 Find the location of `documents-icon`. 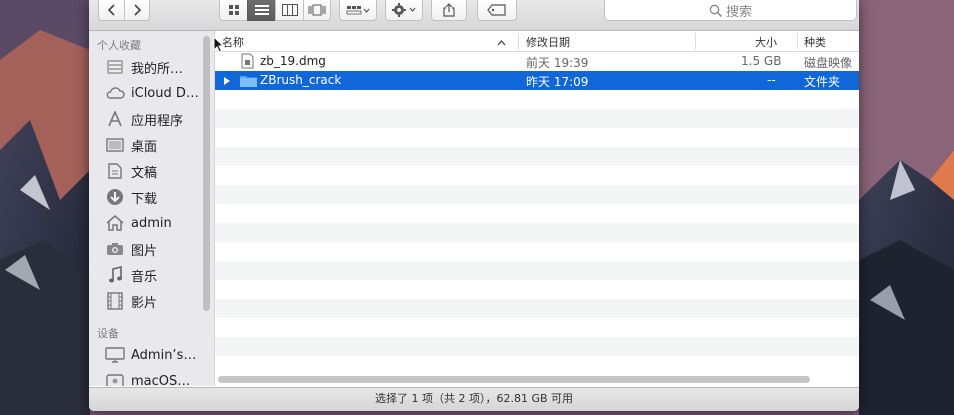

documents-icon is located at coordinates (115, 171).